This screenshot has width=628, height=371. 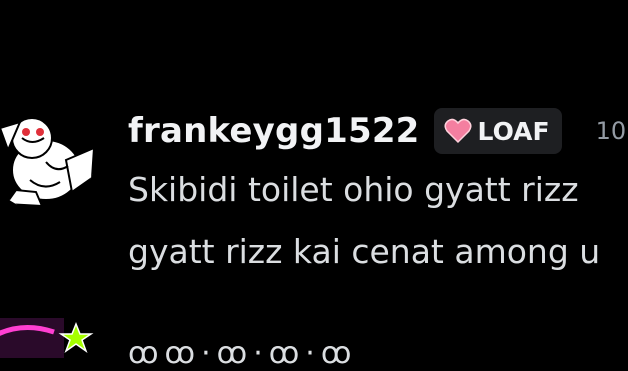 What do you see at coordinates (364, 251) in the screenshot?
I see `message-text-line: gyatt rizz kai cenat among u` at bounding box center [364, 251].